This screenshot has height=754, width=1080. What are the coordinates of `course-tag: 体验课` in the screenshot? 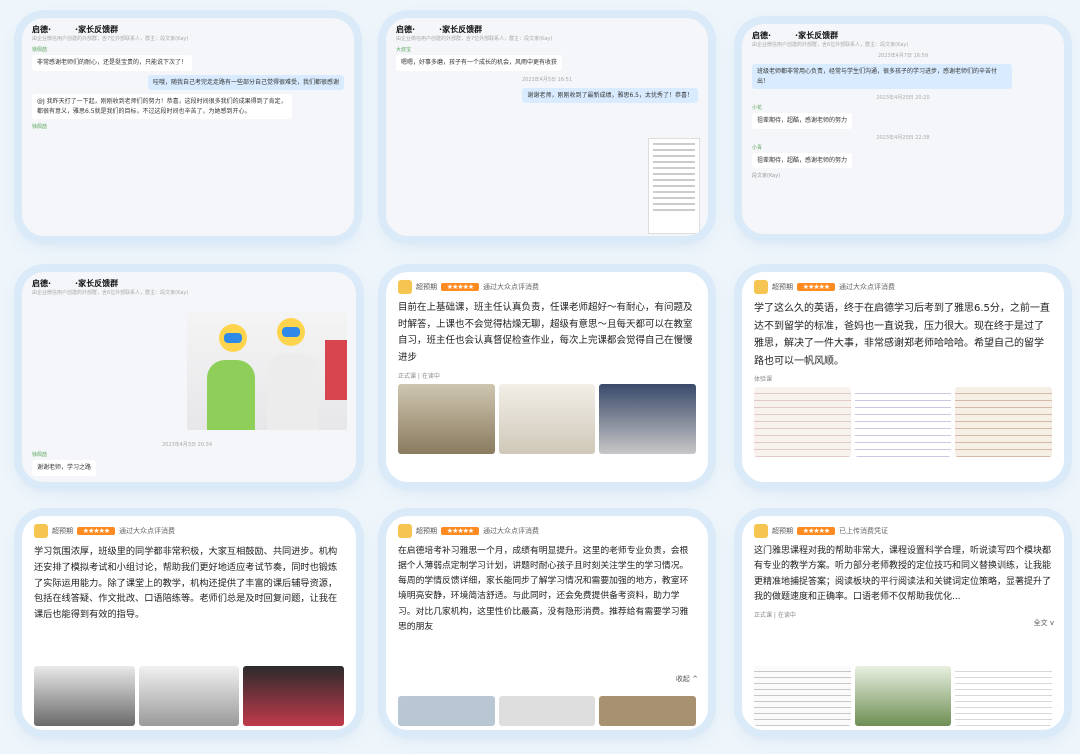 It's located at (763, 379).